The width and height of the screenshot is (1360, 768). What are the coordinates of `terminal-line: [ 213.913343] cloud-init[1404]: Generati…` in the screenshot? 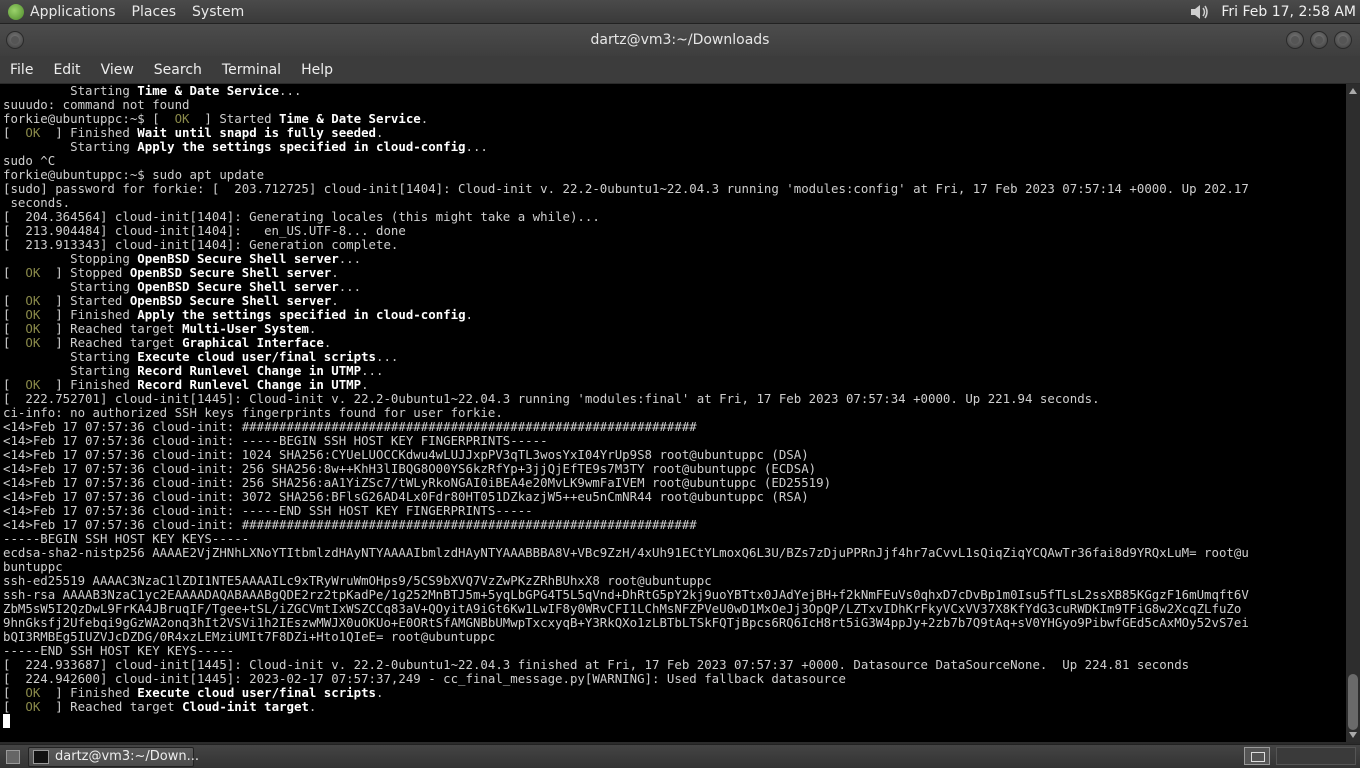 It's located at (201, 244).